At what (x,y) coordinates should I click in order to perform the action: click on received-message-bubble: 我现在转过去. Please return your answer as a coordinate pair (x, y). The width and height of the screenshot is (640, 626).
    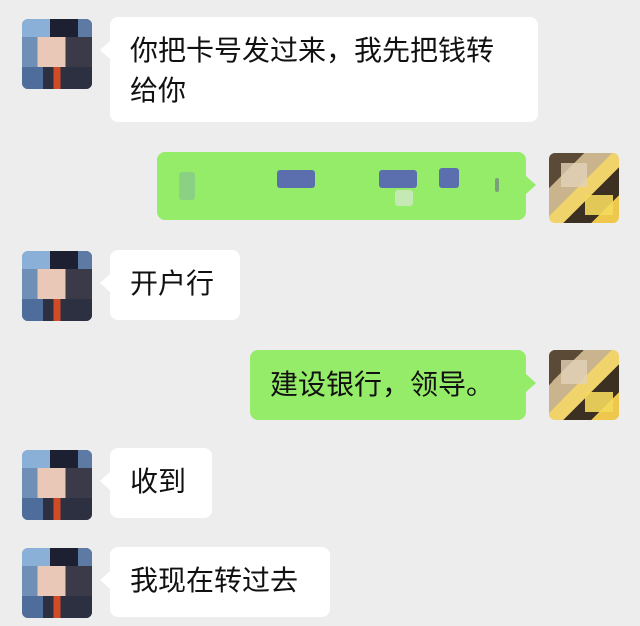
    Looking at the image, I should click on (215, 582).